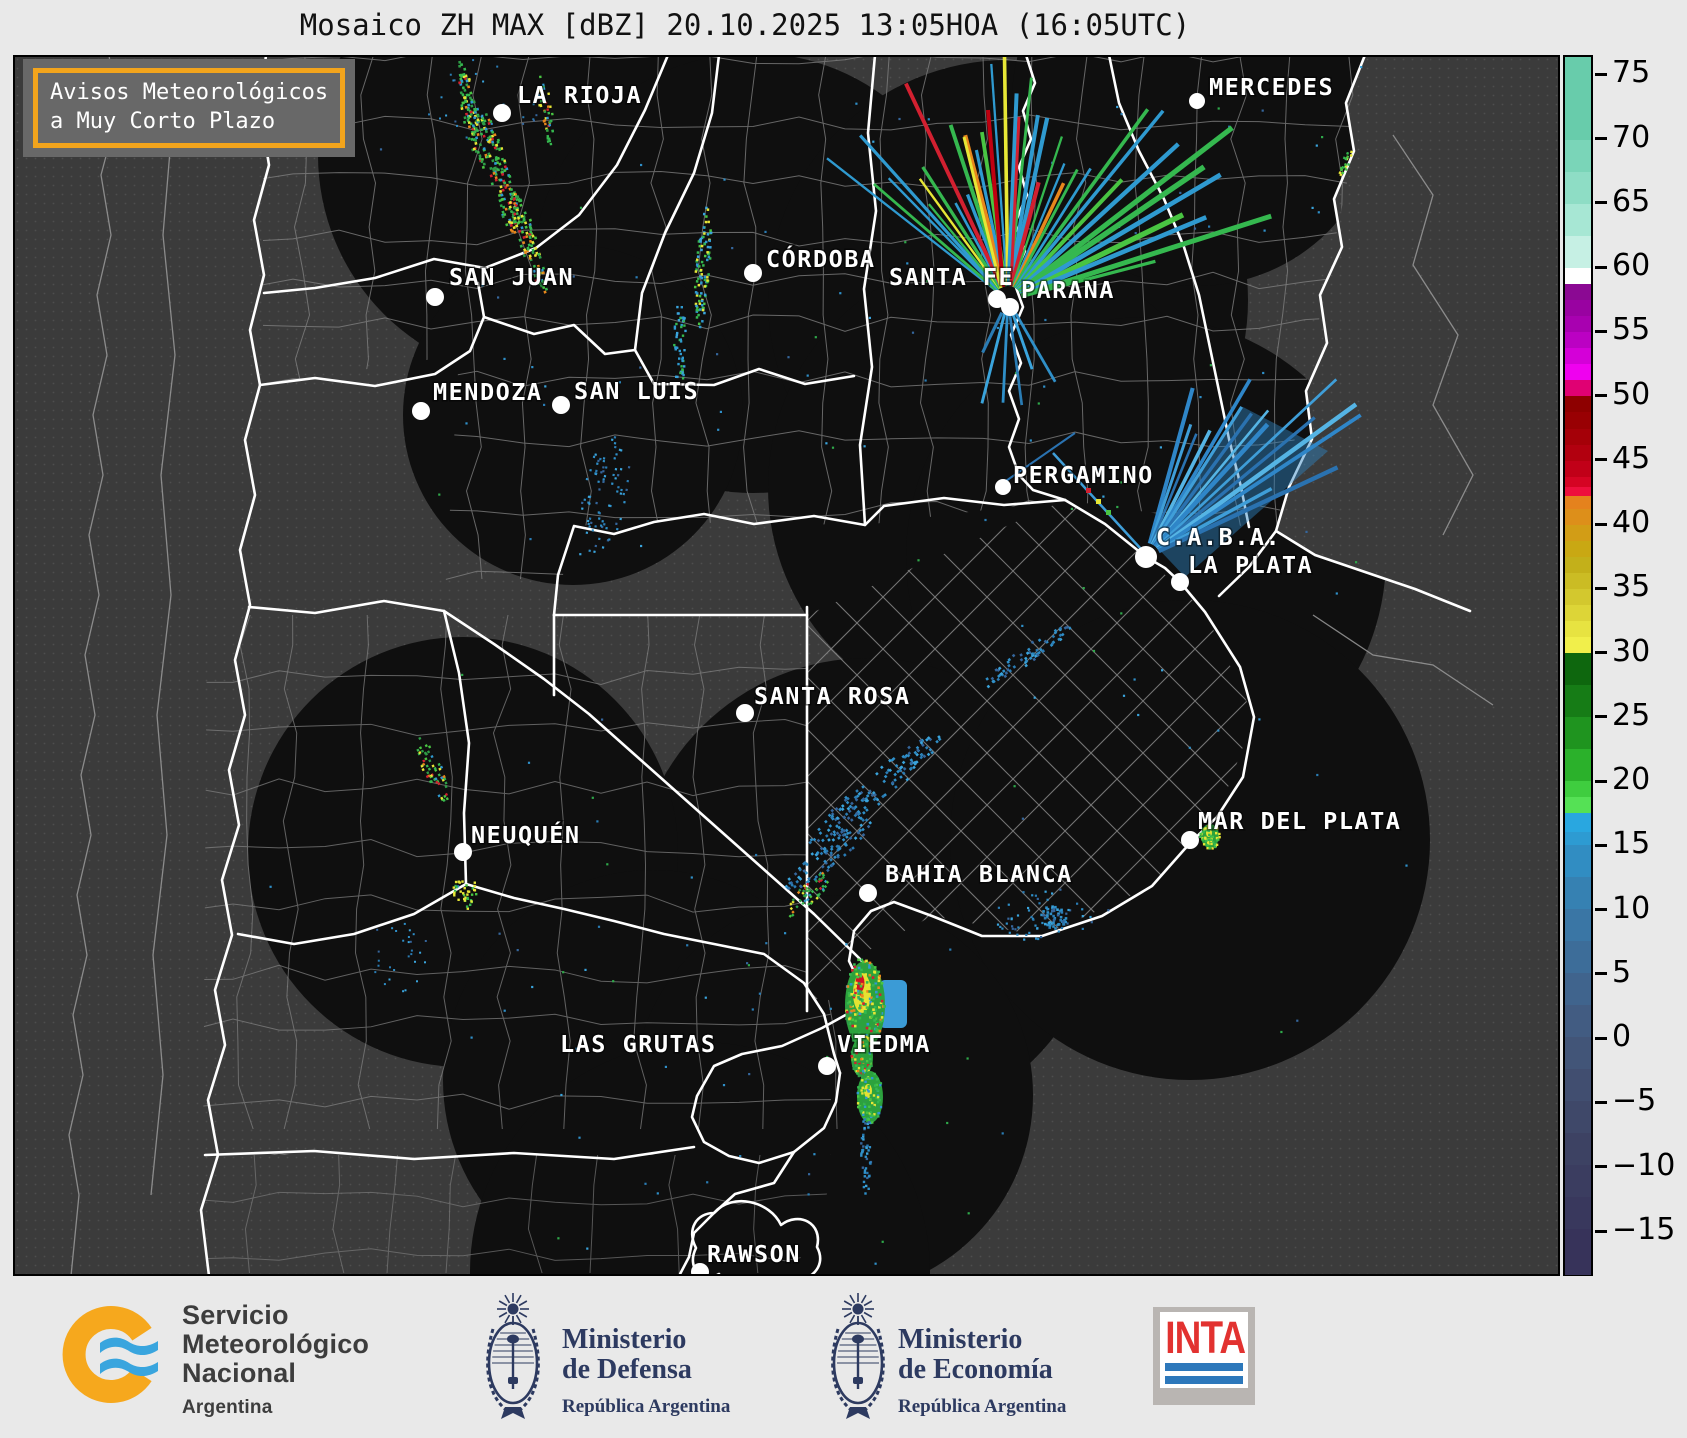 The height and width of the screenshot is (1438, 1687). What do you see at coordinates (951, 277) in the screenshot?
I see `city-label-santa-fe: SANTA FE` at bounding box center [951, 277].